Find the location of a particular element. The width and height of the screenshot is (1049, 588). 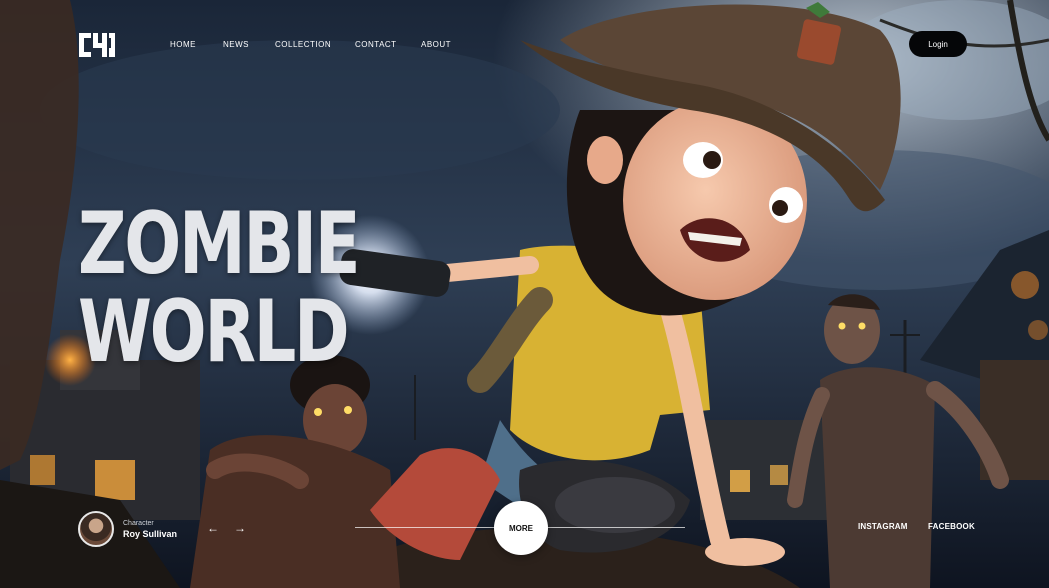

nav-item-contact: CONTACT is located at coordinates (376, 44).